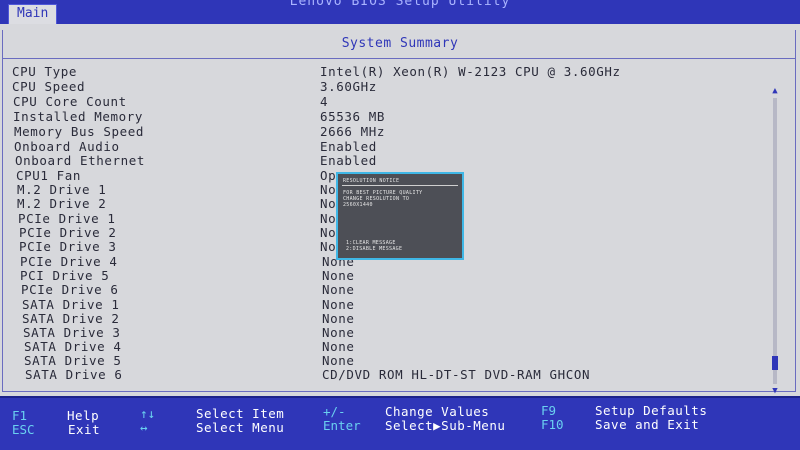 This screenshot has width=800, height=450. Describe the element at coordinates (240, 413) in the screenshot. I see `select-item-label: Select Item` at that location.